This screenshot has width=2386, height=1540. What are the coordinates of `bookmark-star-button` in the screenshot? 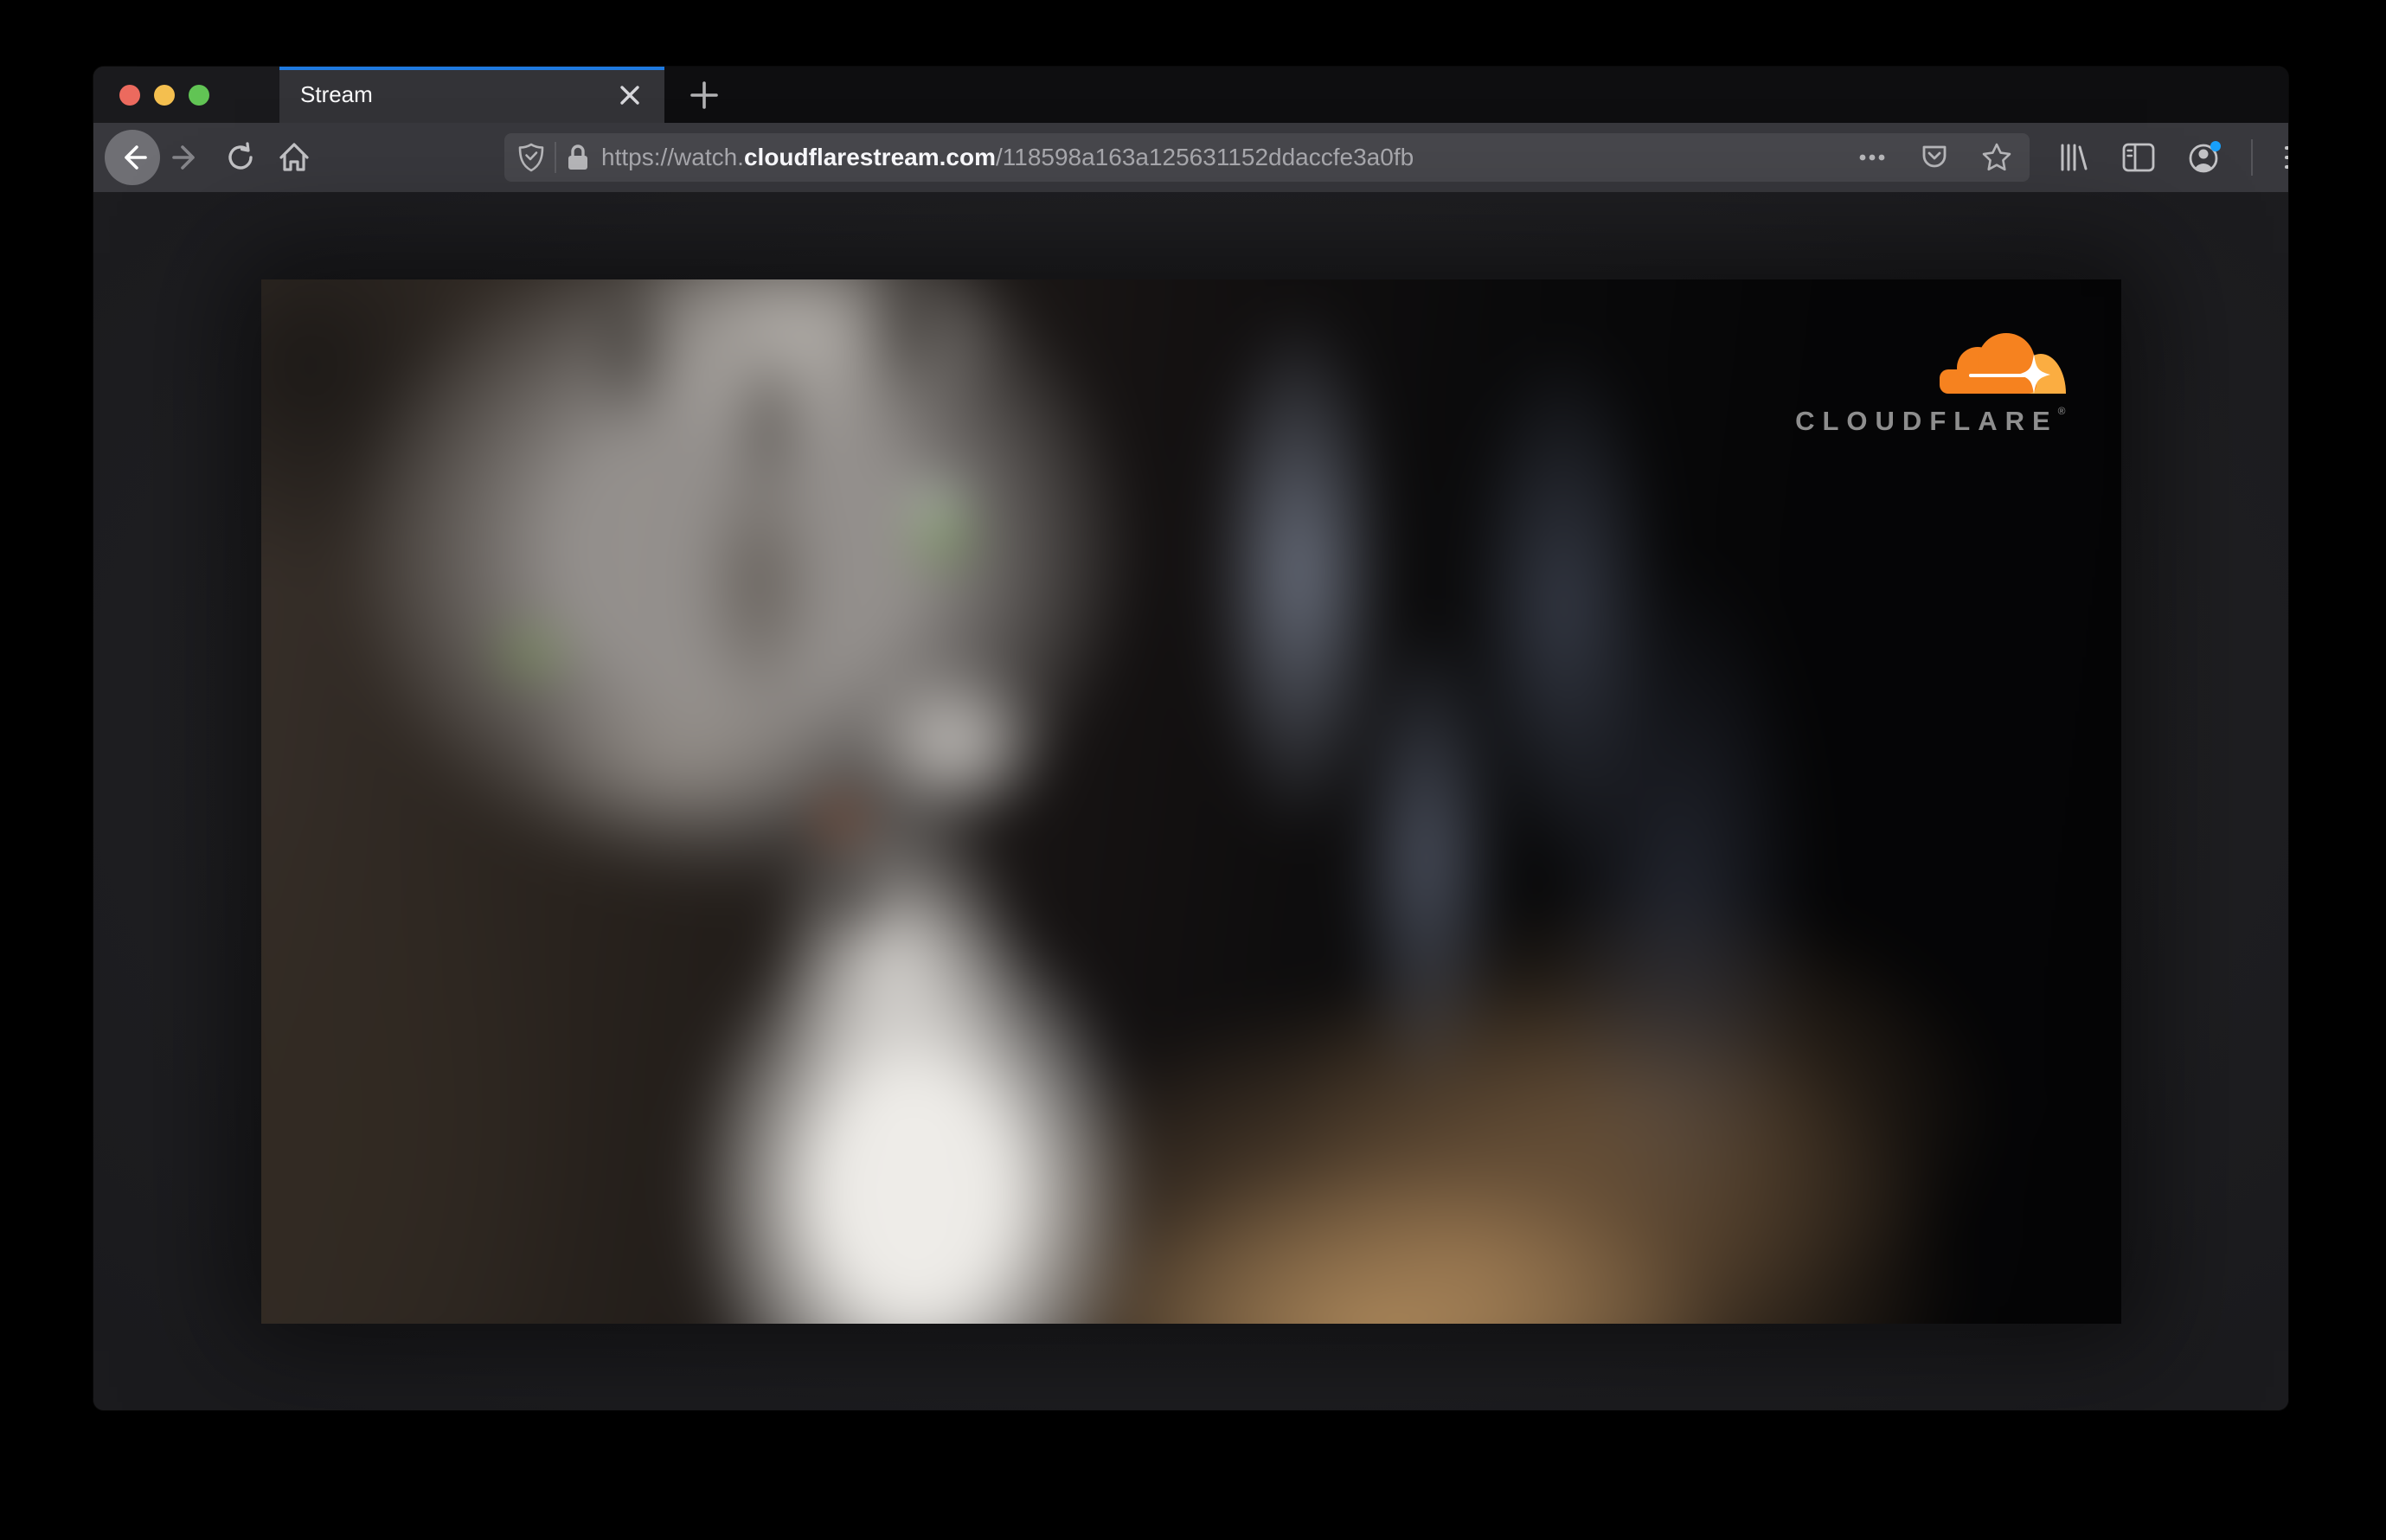 It's located at (1996, 157).